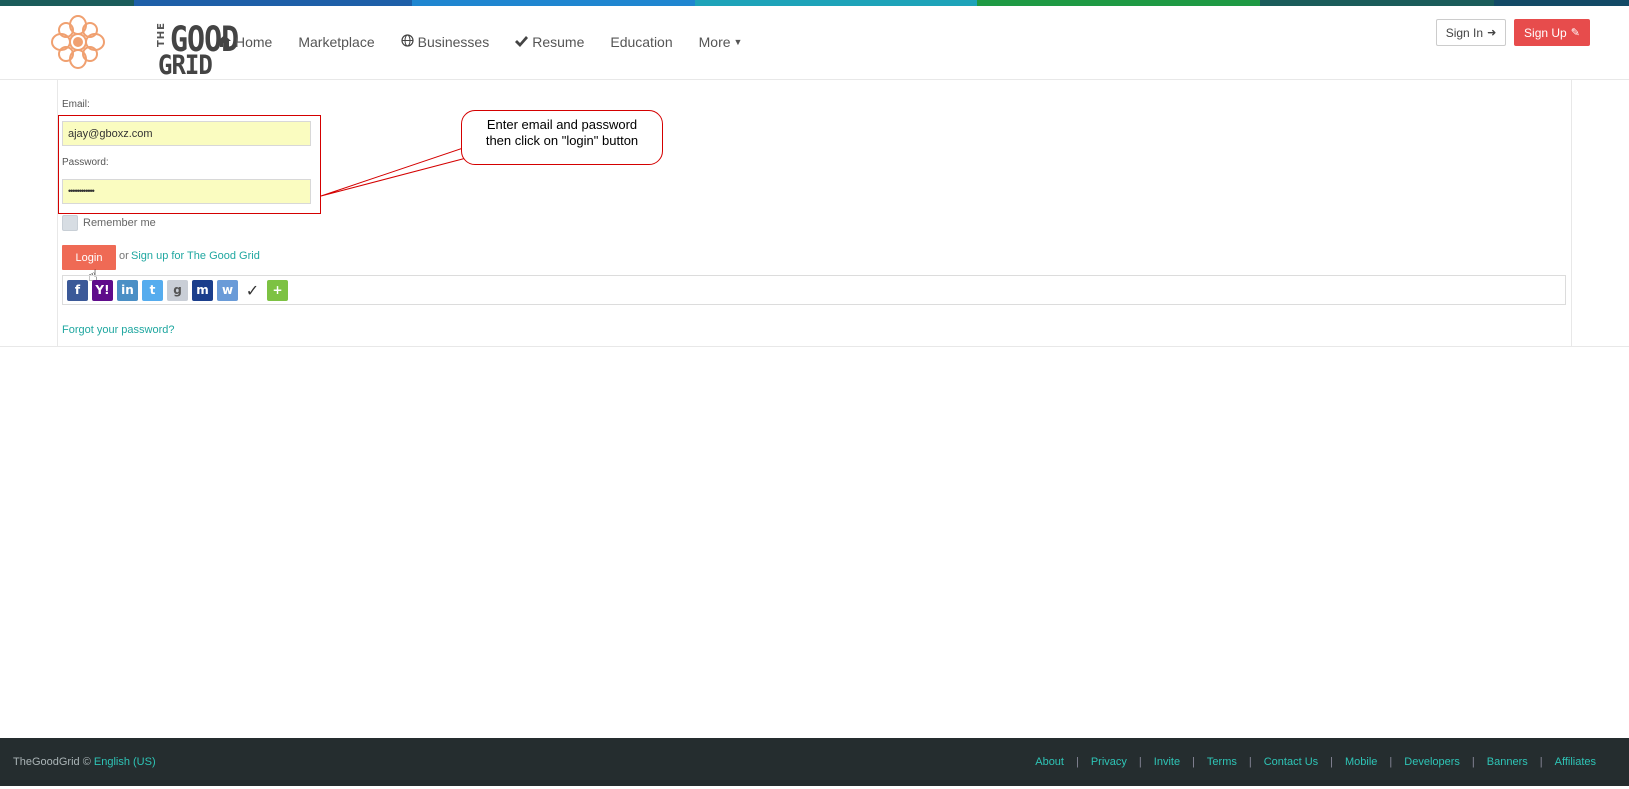 This screenshot has width=1629, height=789. I want to click on logo-grid-text: GRID, so click(185, 65).